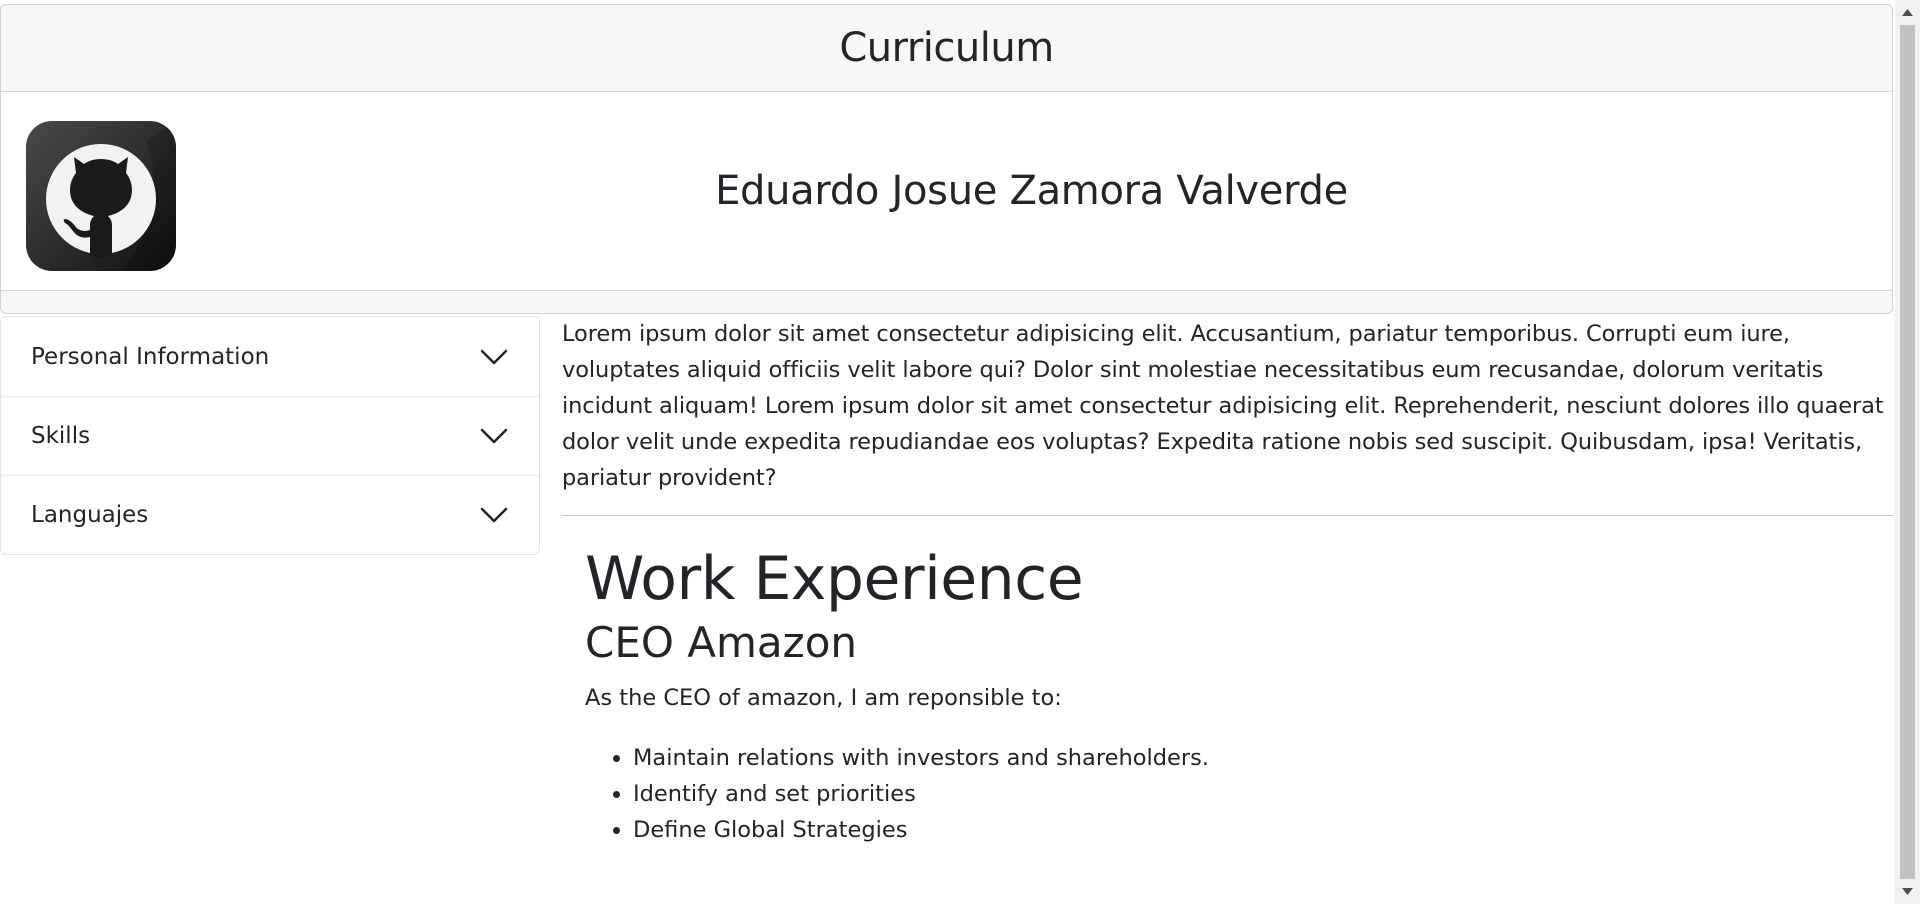 Image resolution: width=1920 pixels, height=904 pixels. Describe the element at coordinates (101, 196) in the screenshot. I see `github-icon` at that location.